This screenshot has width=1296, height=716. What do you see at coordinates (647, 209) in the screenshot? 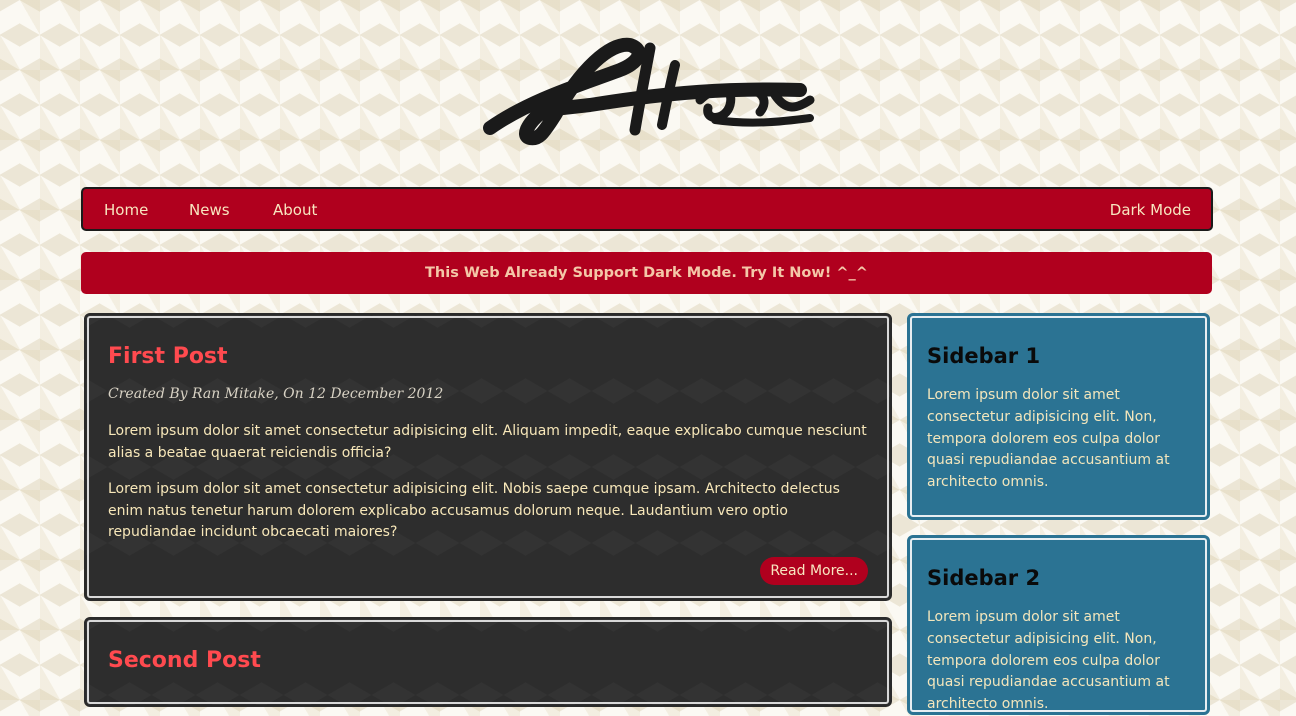
I see `main-navbar: Home News About Dark Mode` at bounding box center [647, 209].